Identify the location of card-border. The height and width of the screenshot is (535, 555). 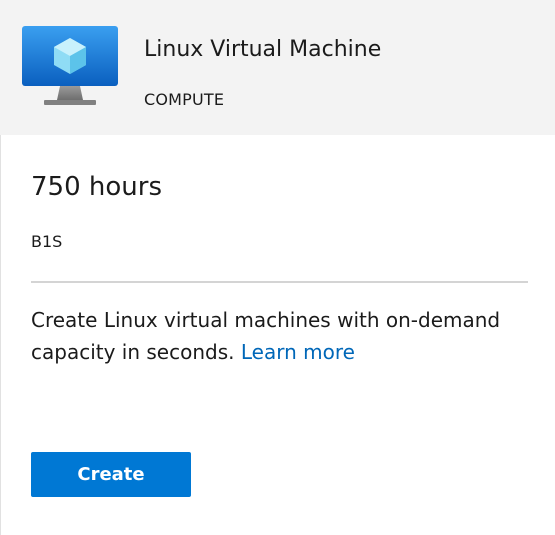
(0, 335).